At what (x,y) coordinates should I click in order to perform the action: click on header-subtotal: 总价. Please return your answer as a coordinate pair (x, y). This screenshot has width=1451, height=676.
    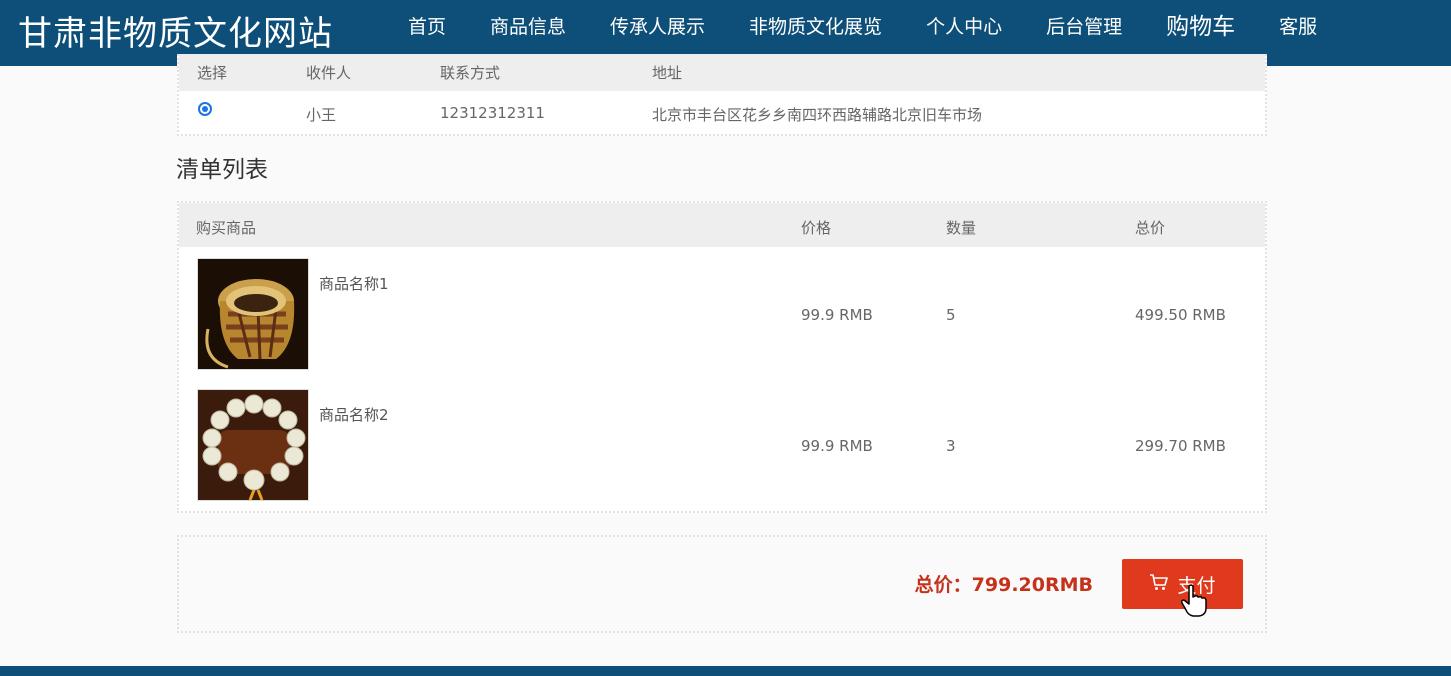
    Looking at the image, I should click on (1150, 228).